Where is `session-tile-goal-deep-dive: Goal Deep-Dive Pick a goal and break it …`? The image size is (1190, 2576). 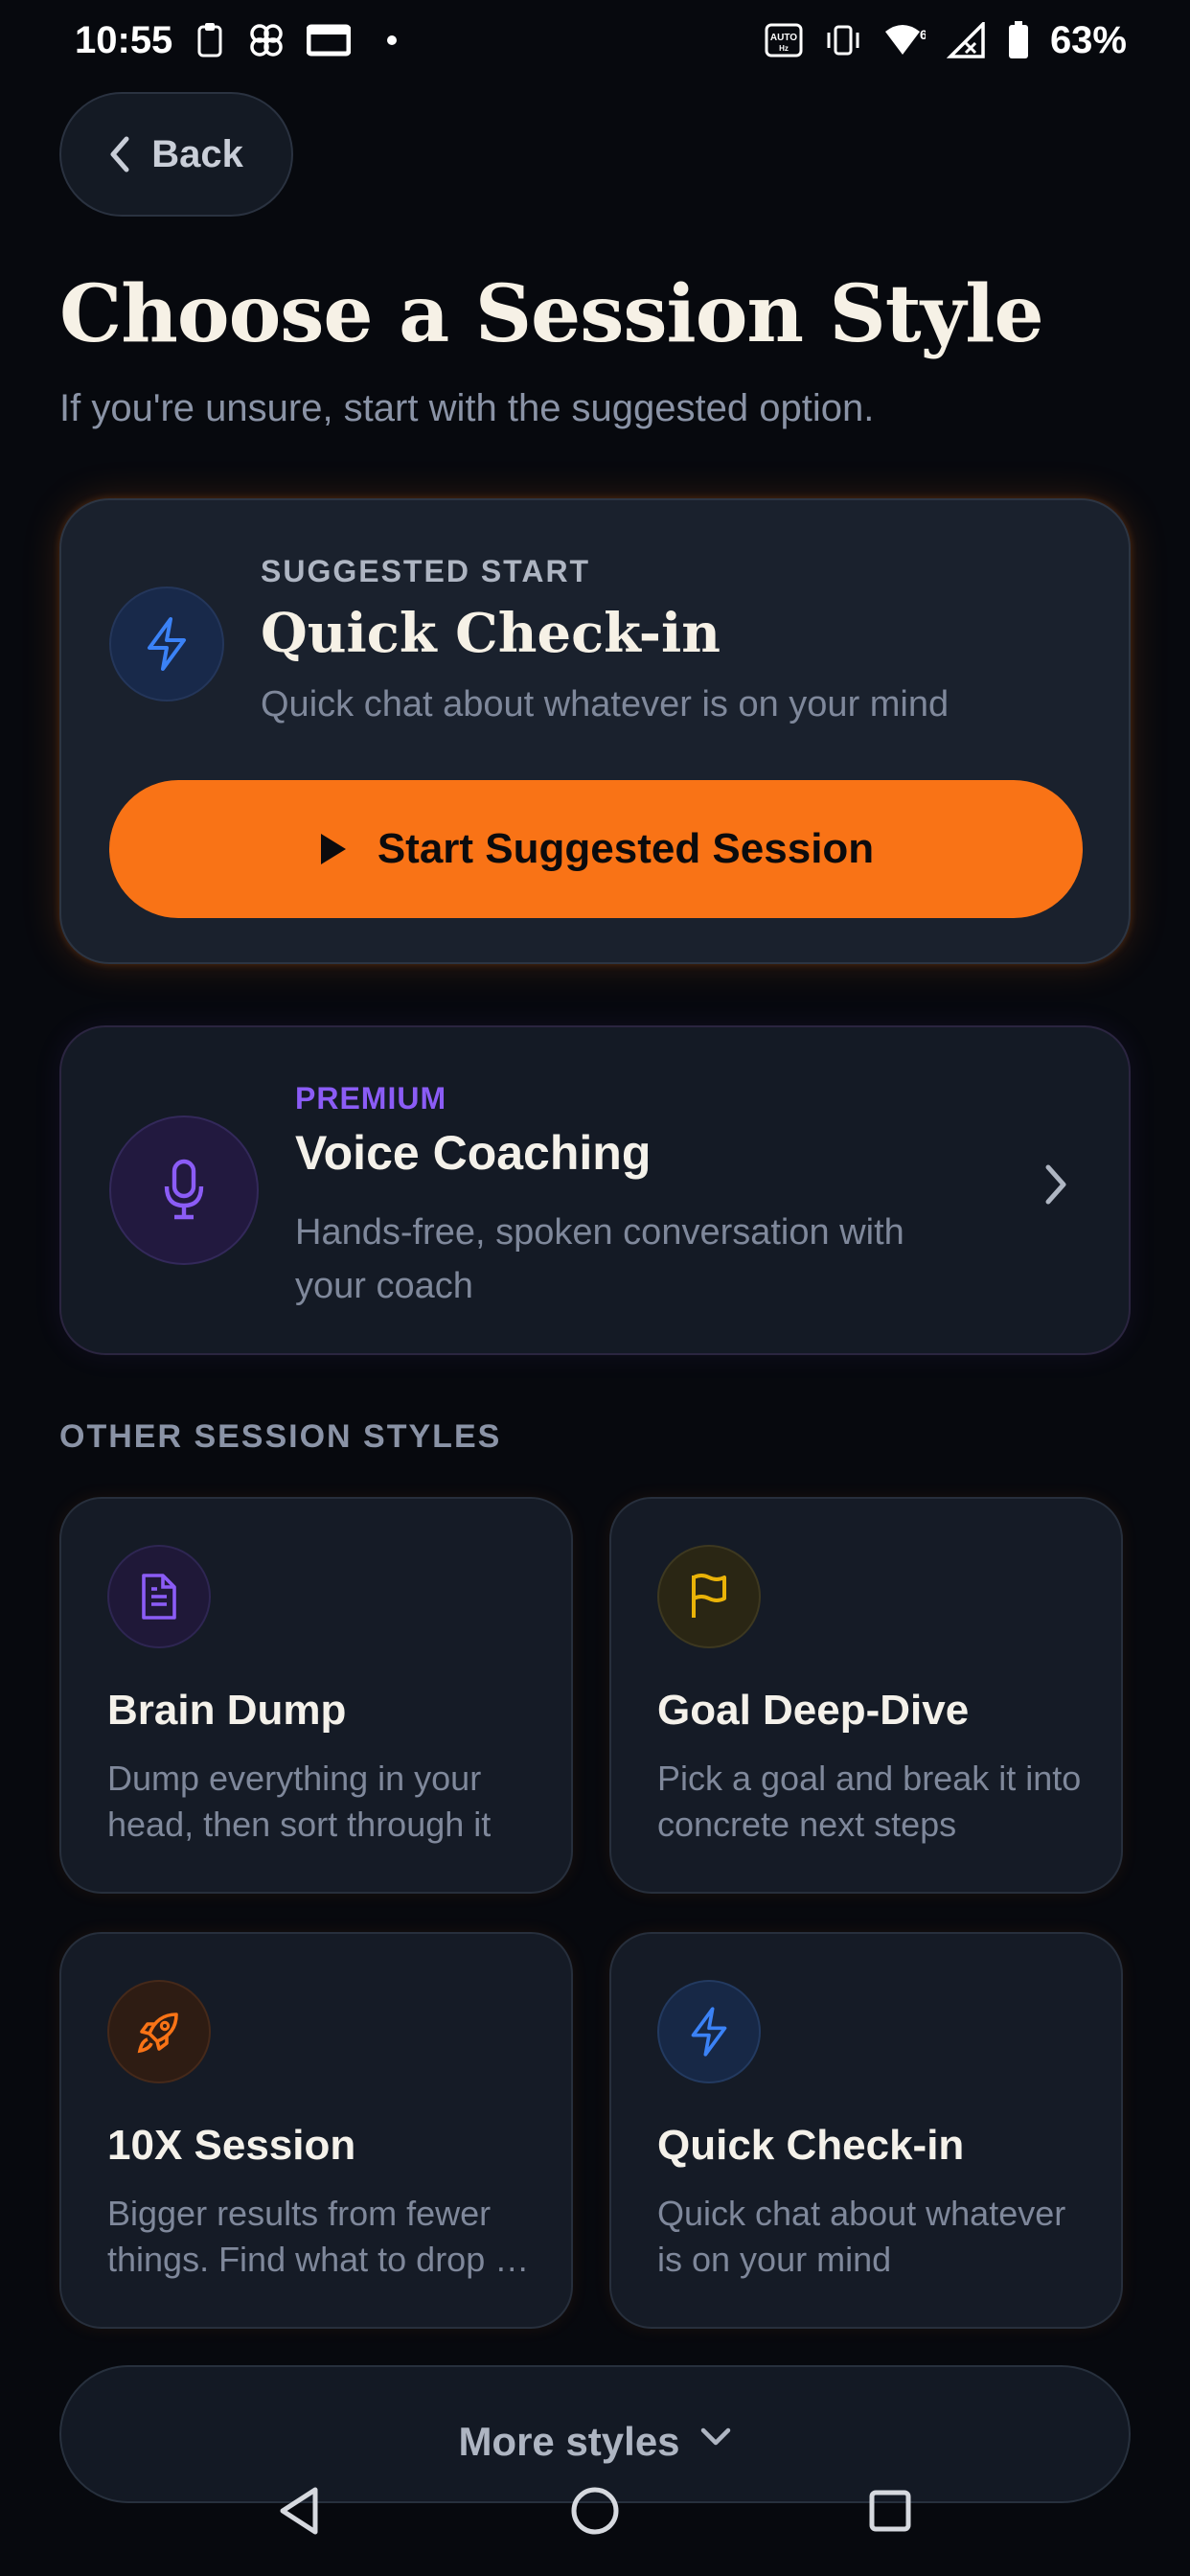 session-tile-goal-deep-dive: Goal Deep-Dive Pick a goal and break it … is located at coordinates (866, 1695).